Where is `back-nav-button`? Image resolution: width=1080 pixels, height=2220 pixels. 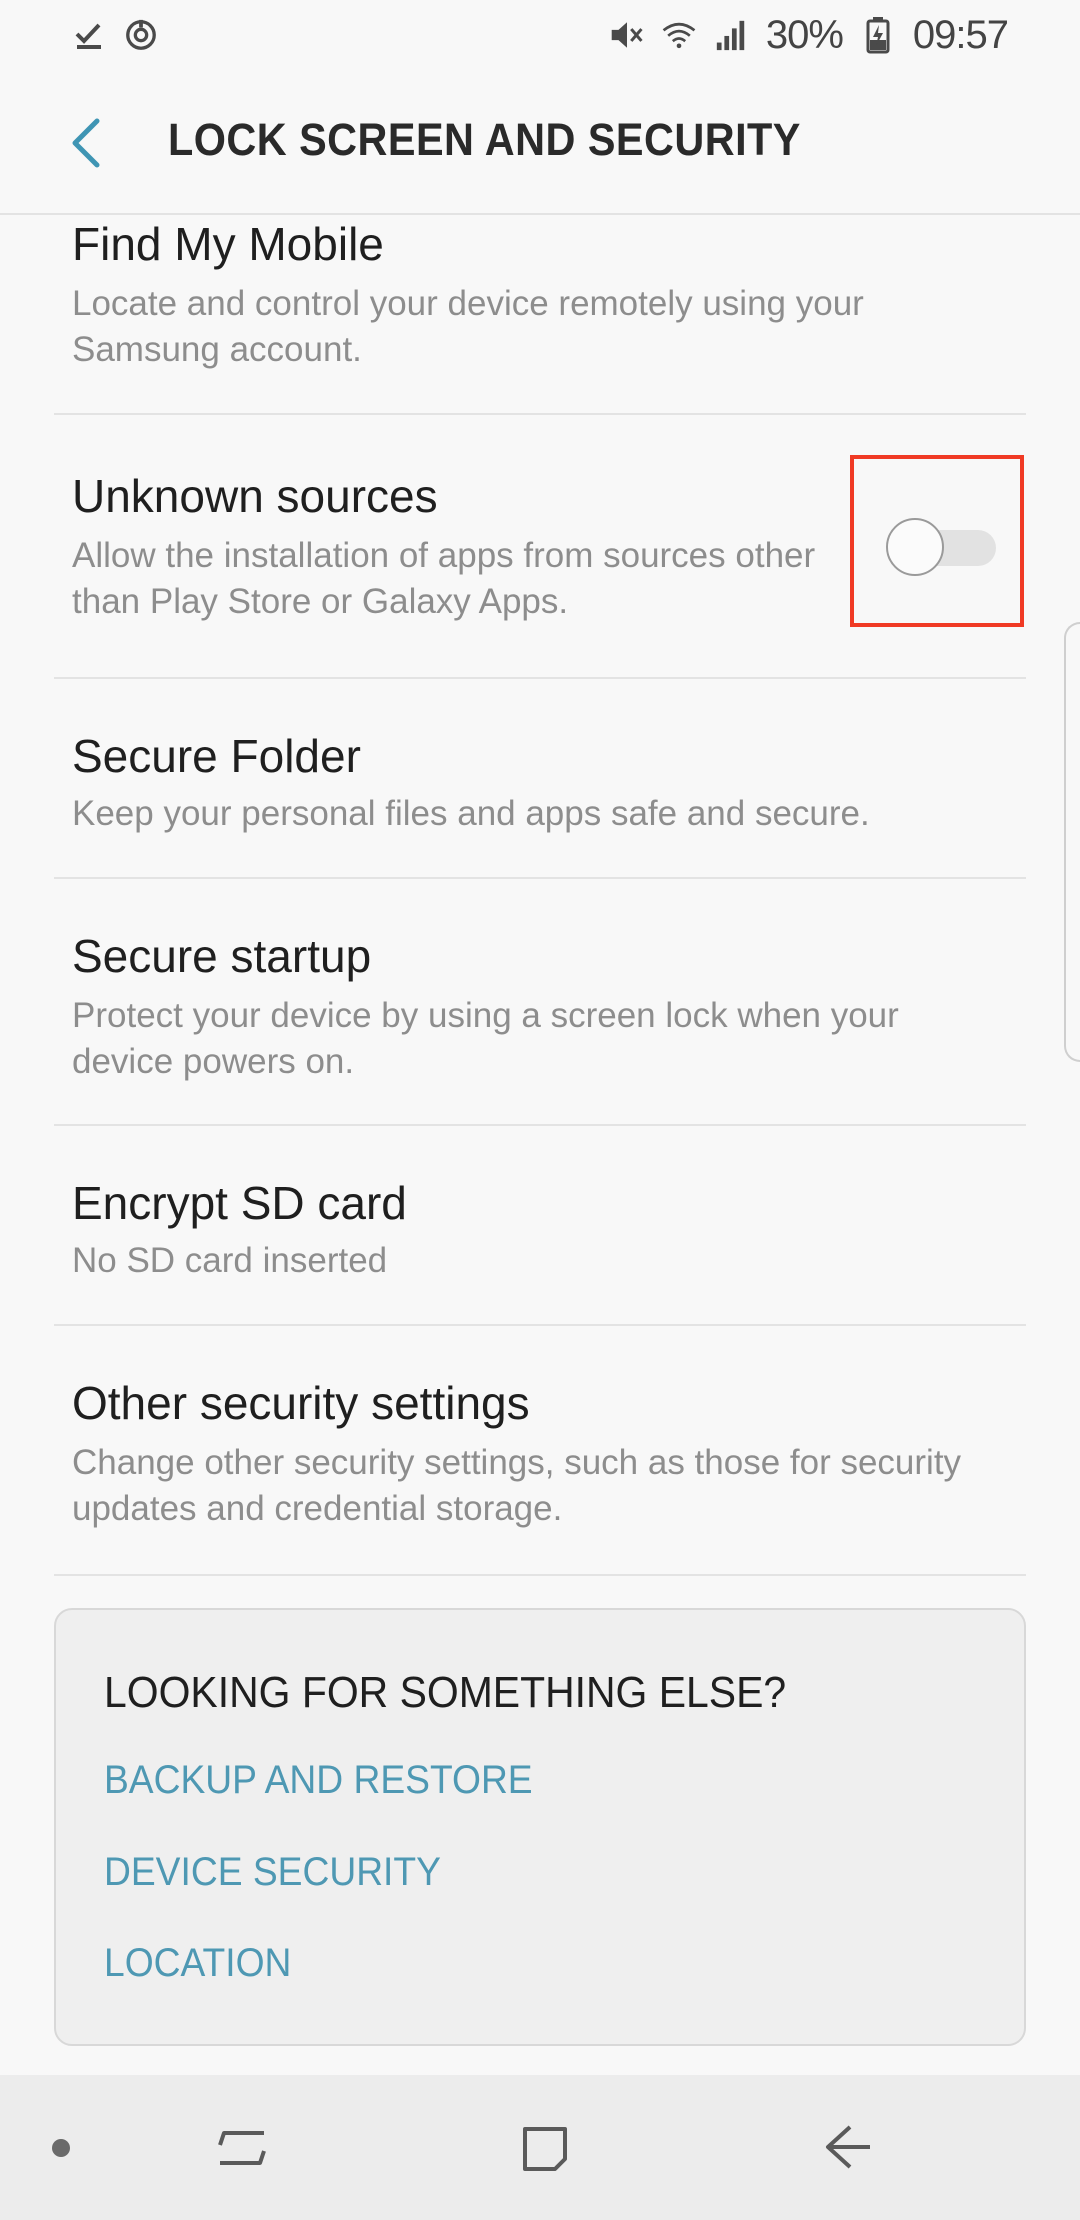 back-nav-button is located at coordinates (848, 2149).